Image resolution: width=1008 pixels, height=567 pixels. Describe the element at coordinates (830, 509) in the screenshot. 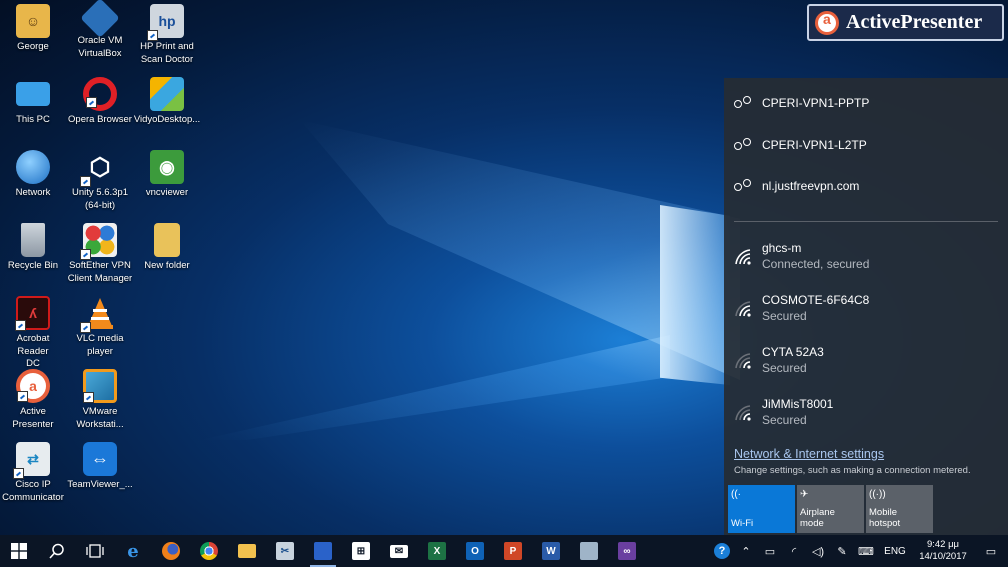

I see `airplane-mode-tile: ✈ Airplane mode` at that location.